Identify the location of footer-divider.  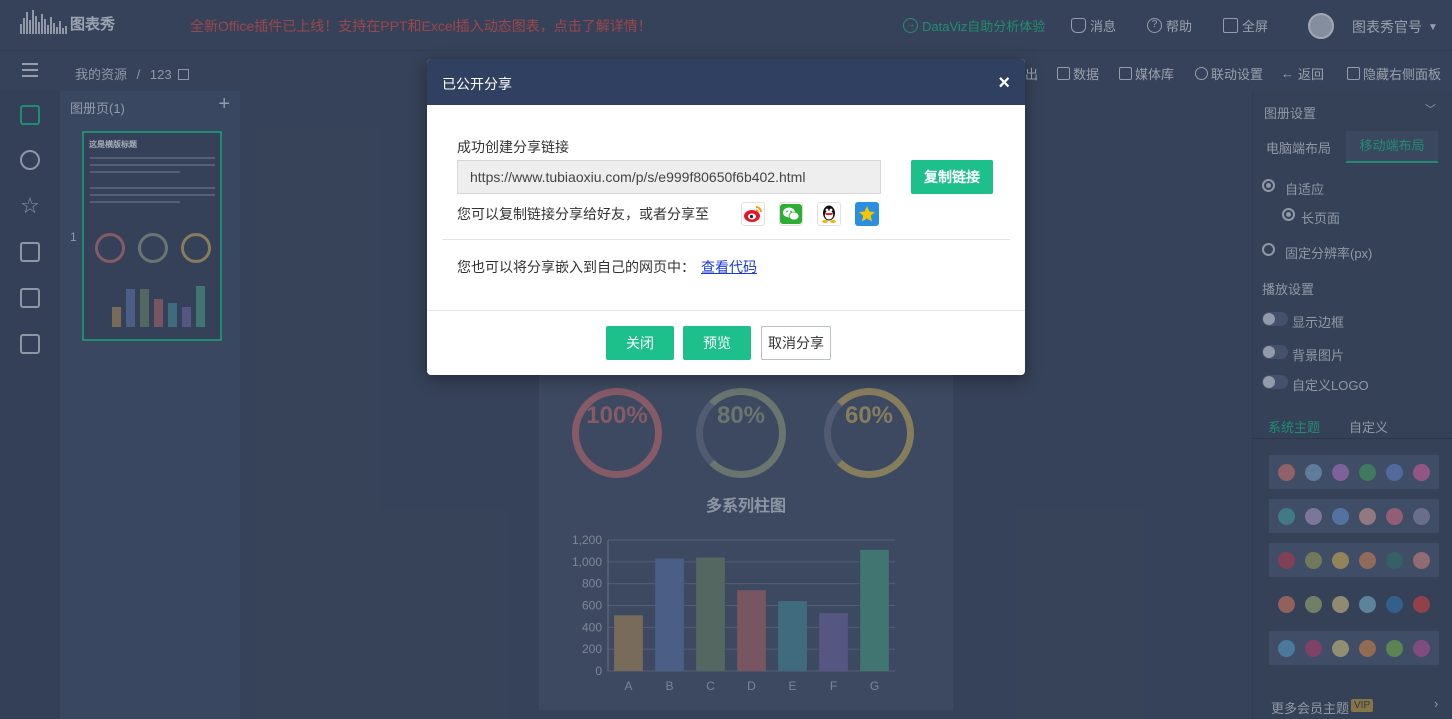
(726, 310).